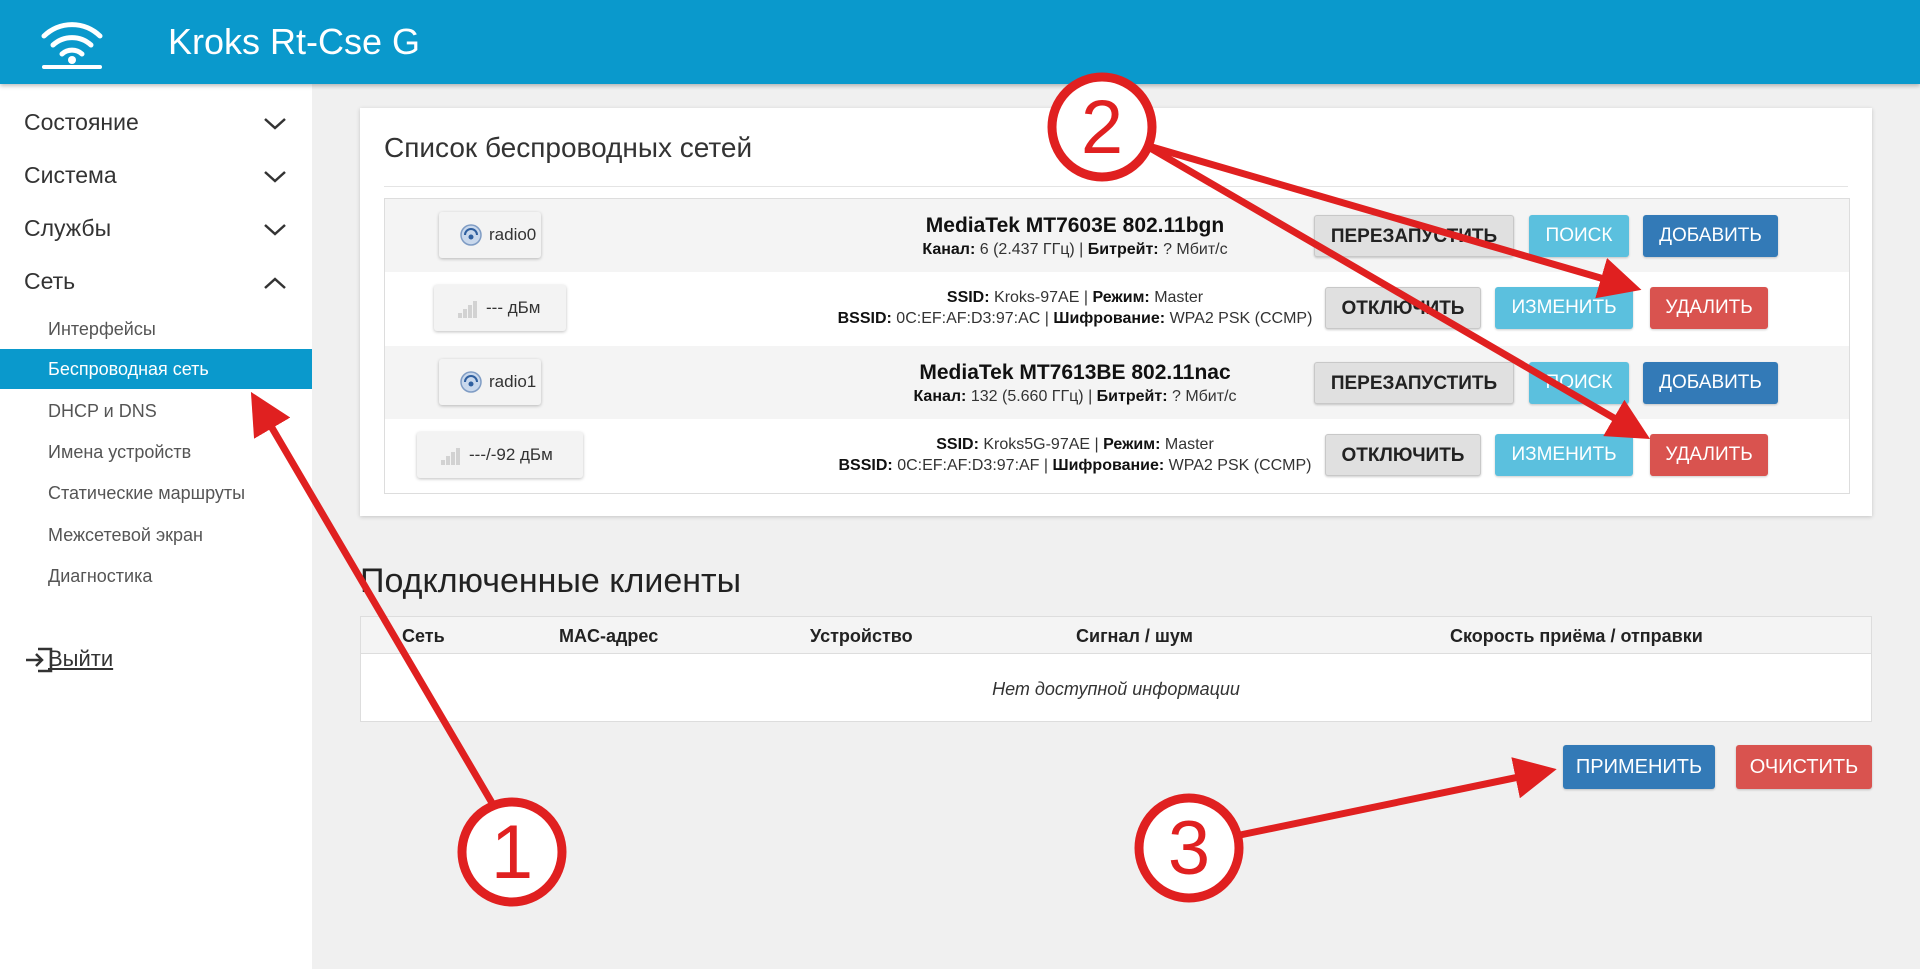 The height and width of the screenshot is (969, 1920). Describe the element at coordinates (70, 175) in the screenshot. I see `sidebar-item-label: Система` at that location.